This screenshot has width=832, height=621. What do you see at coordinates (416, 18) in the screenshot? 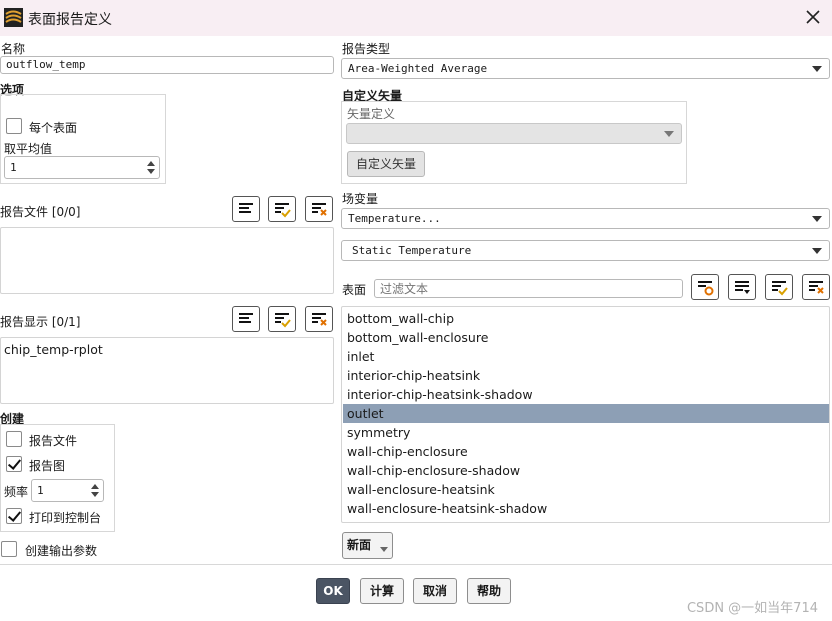
I see `title-bar: 表面报告定义` at bounding box center [416, 18].